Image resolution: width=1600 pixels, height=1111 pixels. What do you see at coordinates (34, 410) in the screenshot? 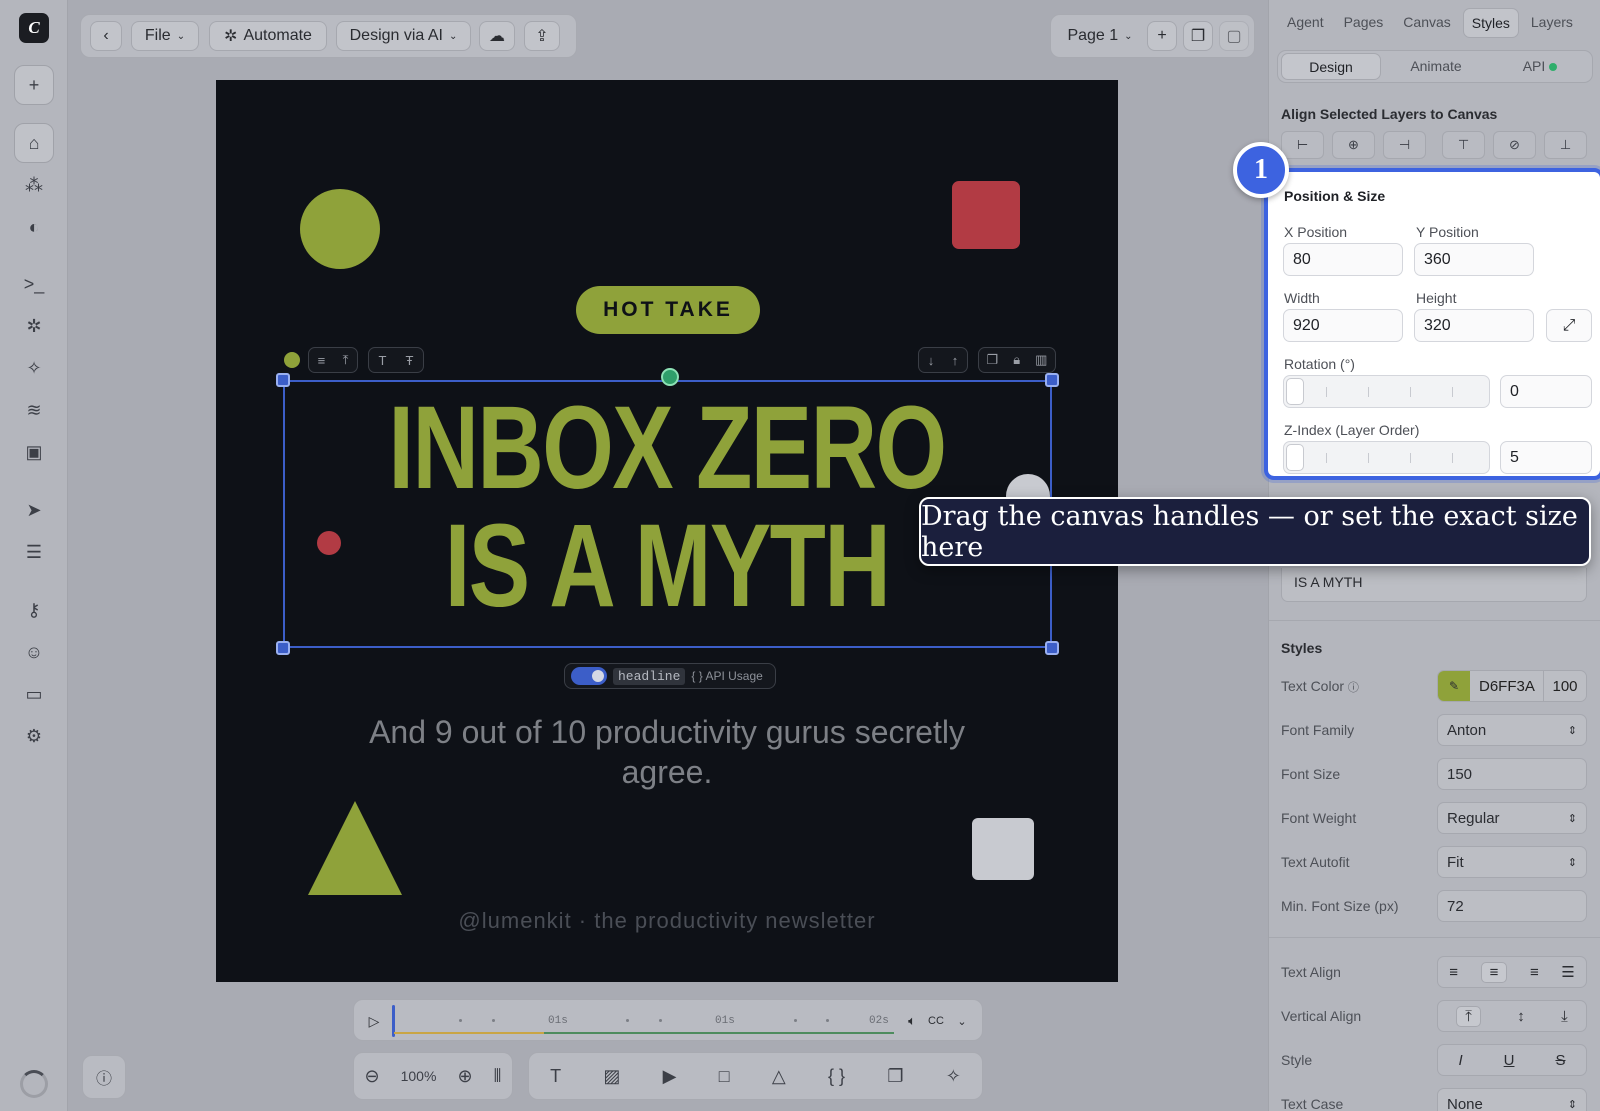
I see `layers-icon: ≋` at bounding box center [34, 410].